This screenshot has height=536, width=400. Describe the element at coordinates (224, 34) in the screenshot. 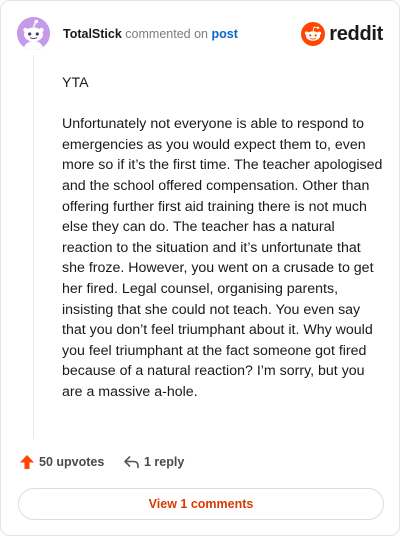

I see `post-link: post` at that location.